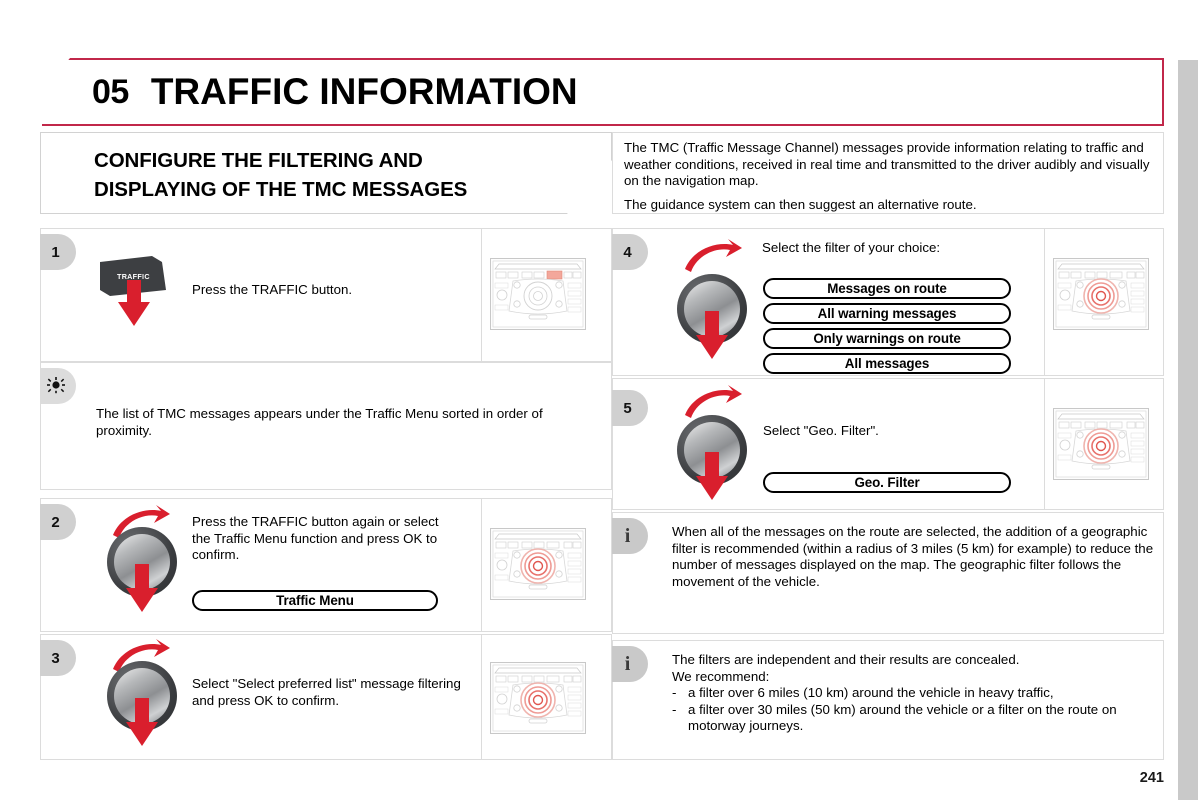  I want to click on page-edge-strip, so click(1188, 430).